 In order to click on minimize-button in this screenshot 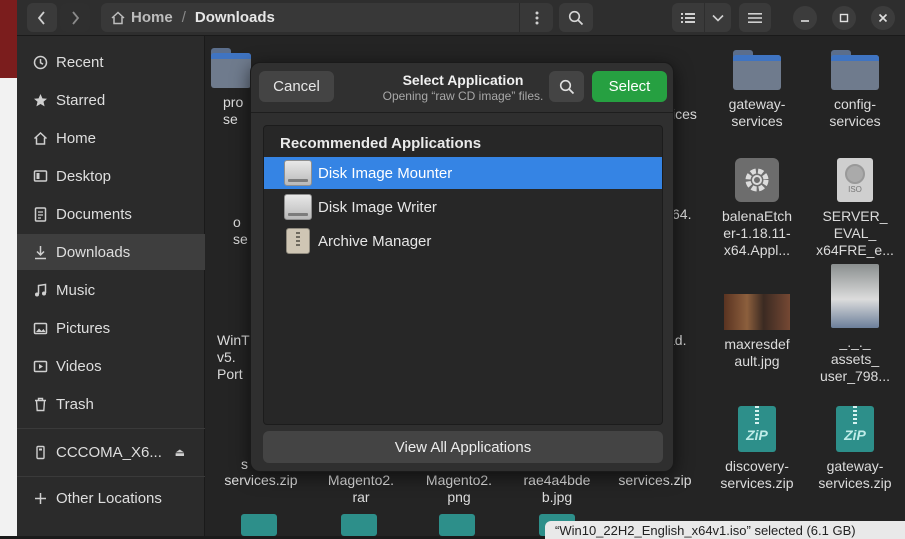, I will do `click(805, 18)`.